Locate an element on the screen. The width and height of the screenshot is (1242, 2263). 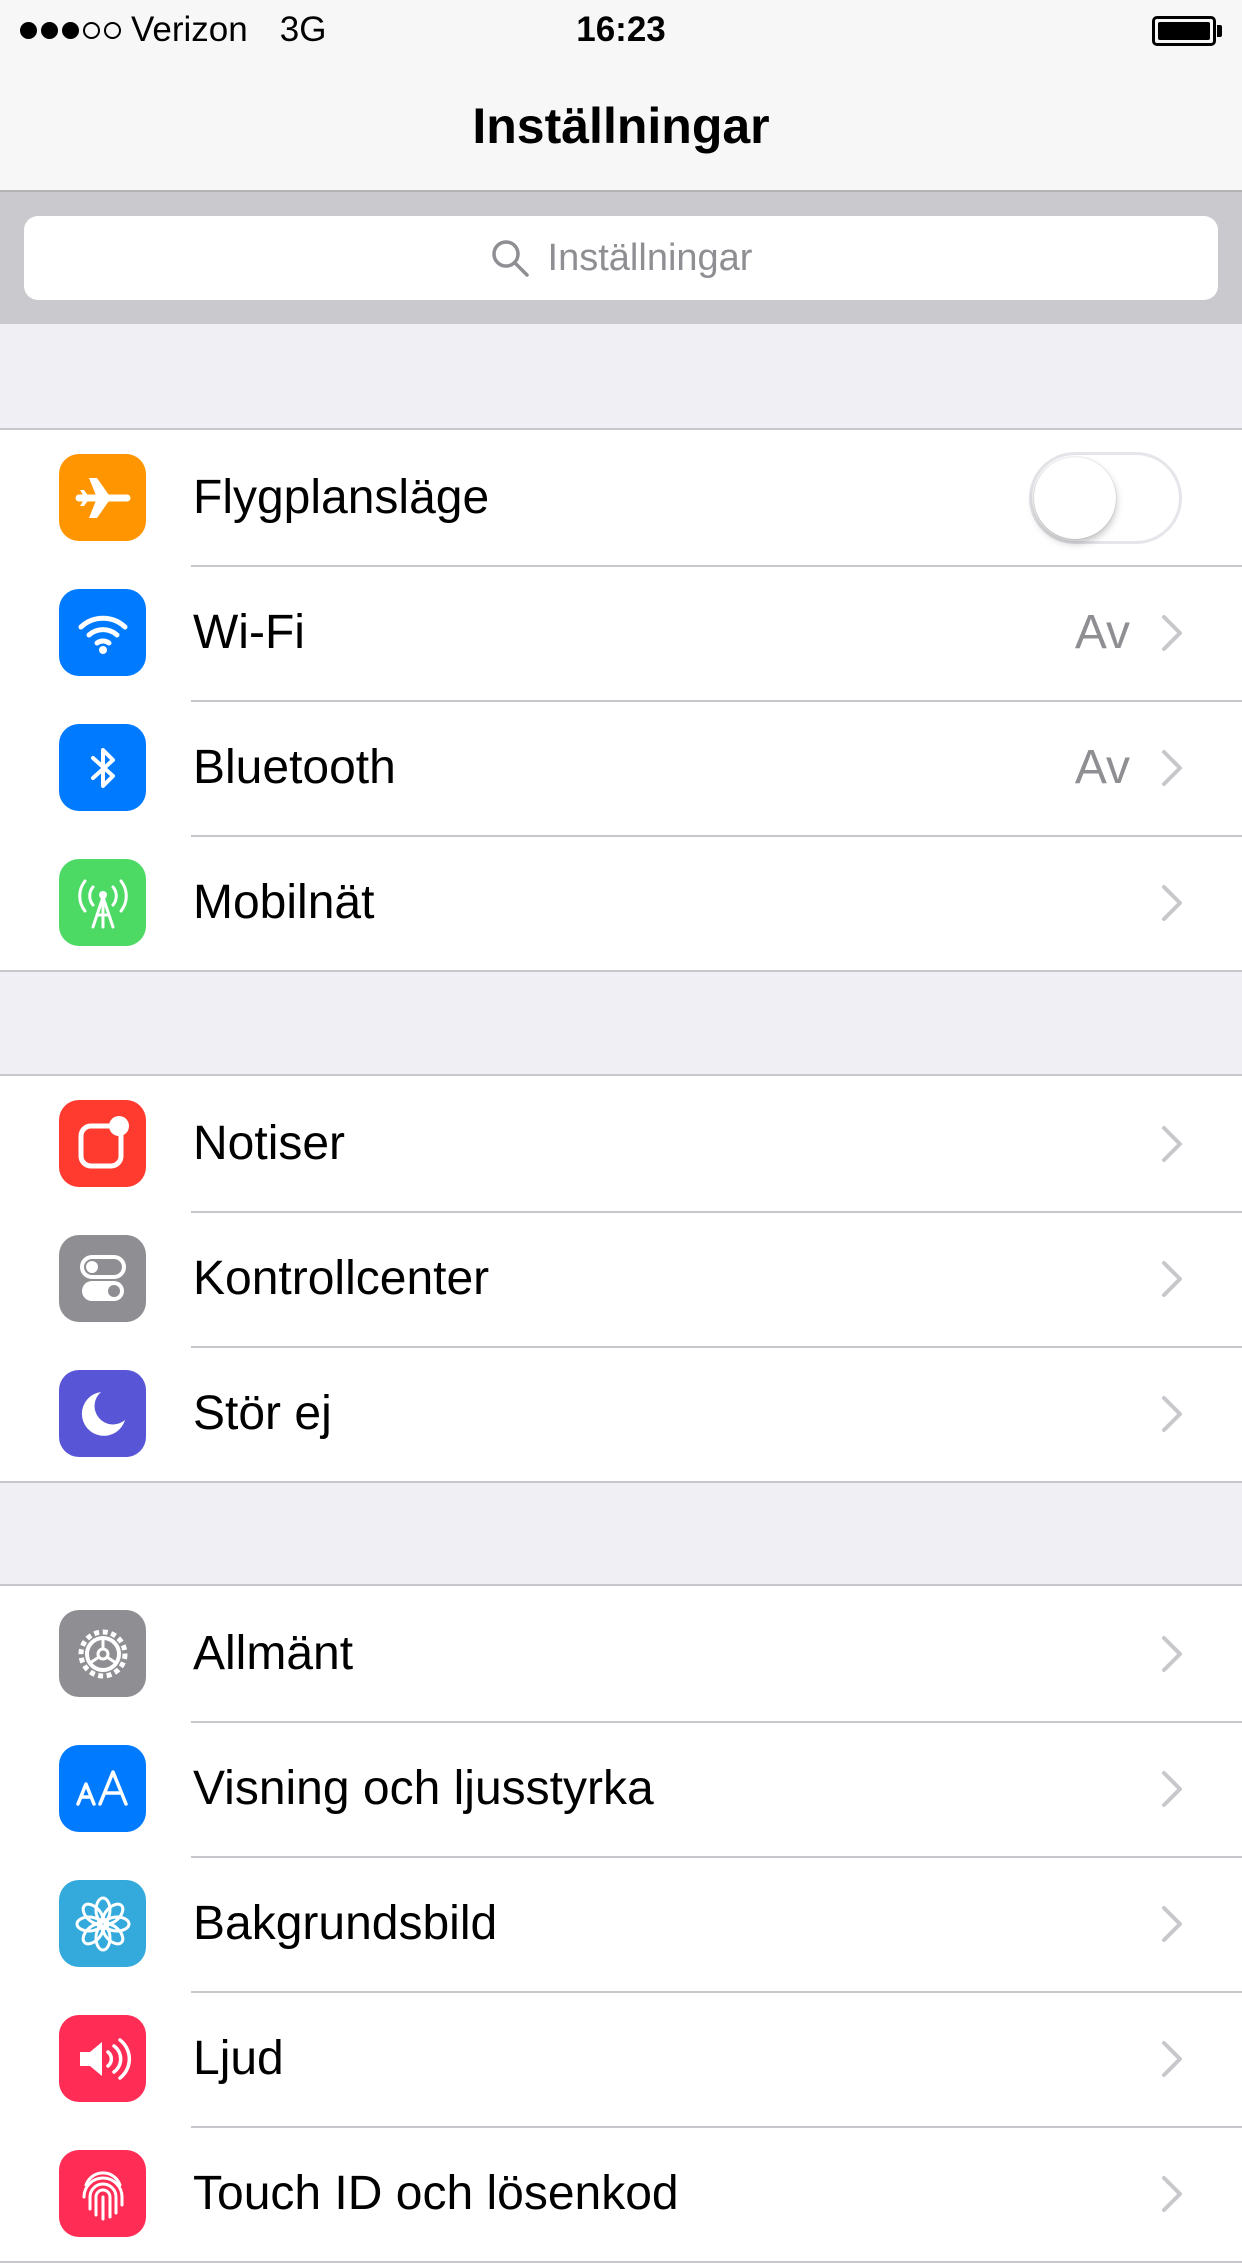
wallpaper-label: Bakgrundsbild is located at coordinates (345, 1923).